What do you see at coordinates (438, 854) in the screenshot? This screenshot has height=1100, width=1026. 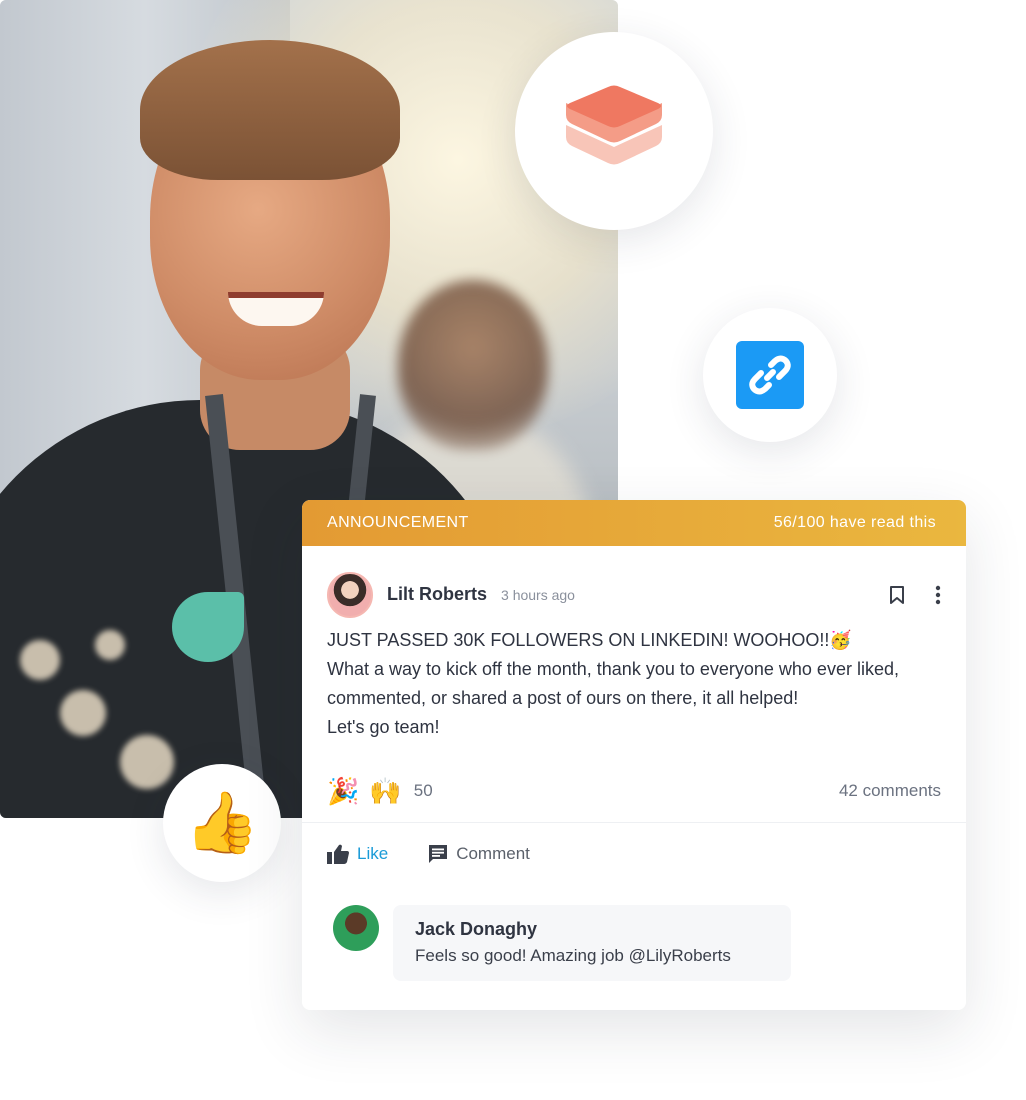 I see `comment-icon` at bounding box center [438, 854].